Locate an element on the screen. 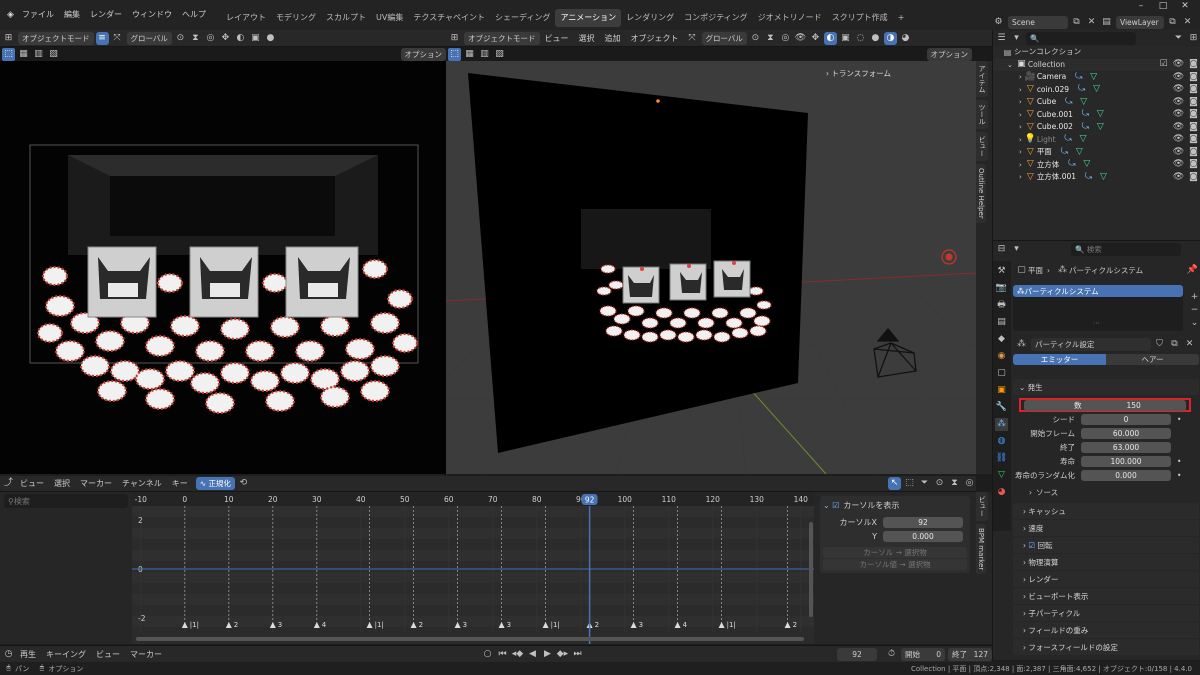  keying-menu: キーイング is located at coordinates (66, 654).